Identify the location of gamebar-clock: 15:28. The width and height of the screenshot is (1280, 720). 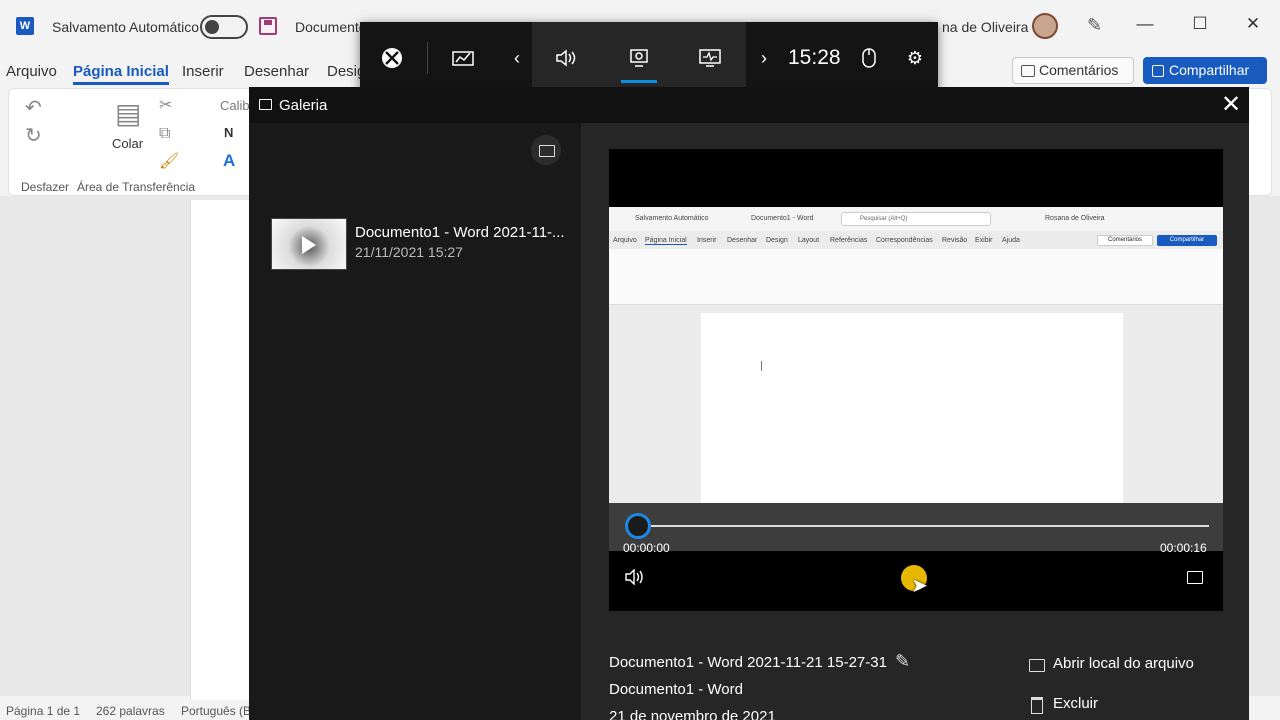
(814, 57).